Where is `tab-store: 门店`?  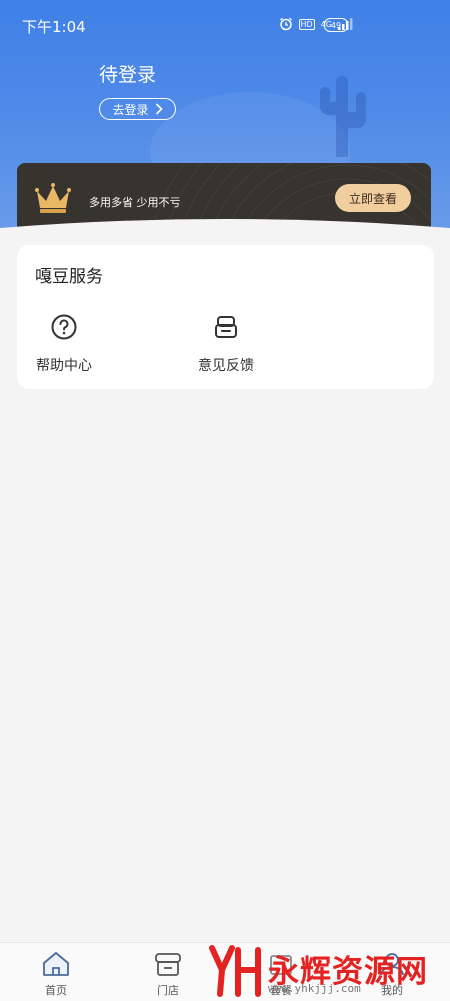 tab-store: 门店 is located at coordinates (168, 974).